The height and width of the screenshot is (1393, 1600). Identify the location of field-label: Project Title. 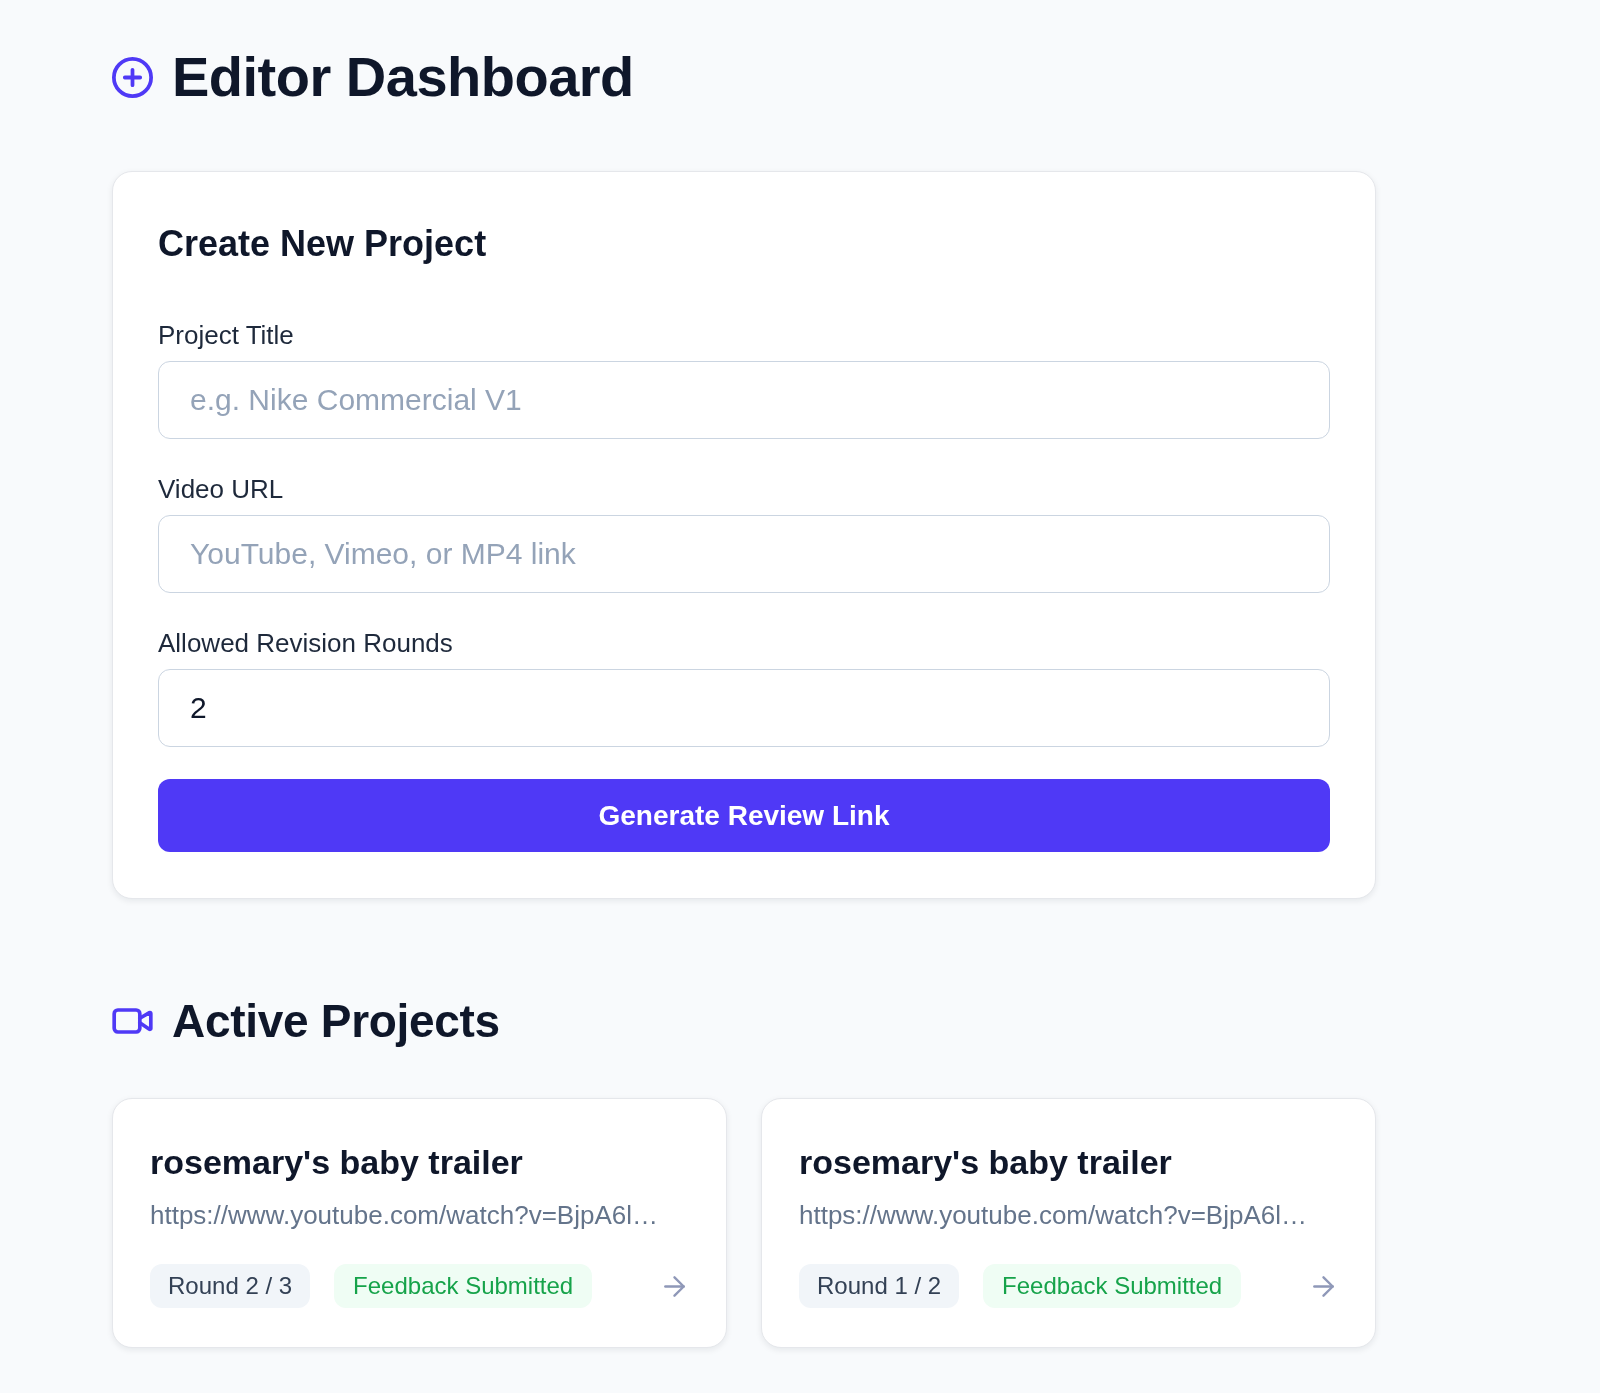
(226, 335).